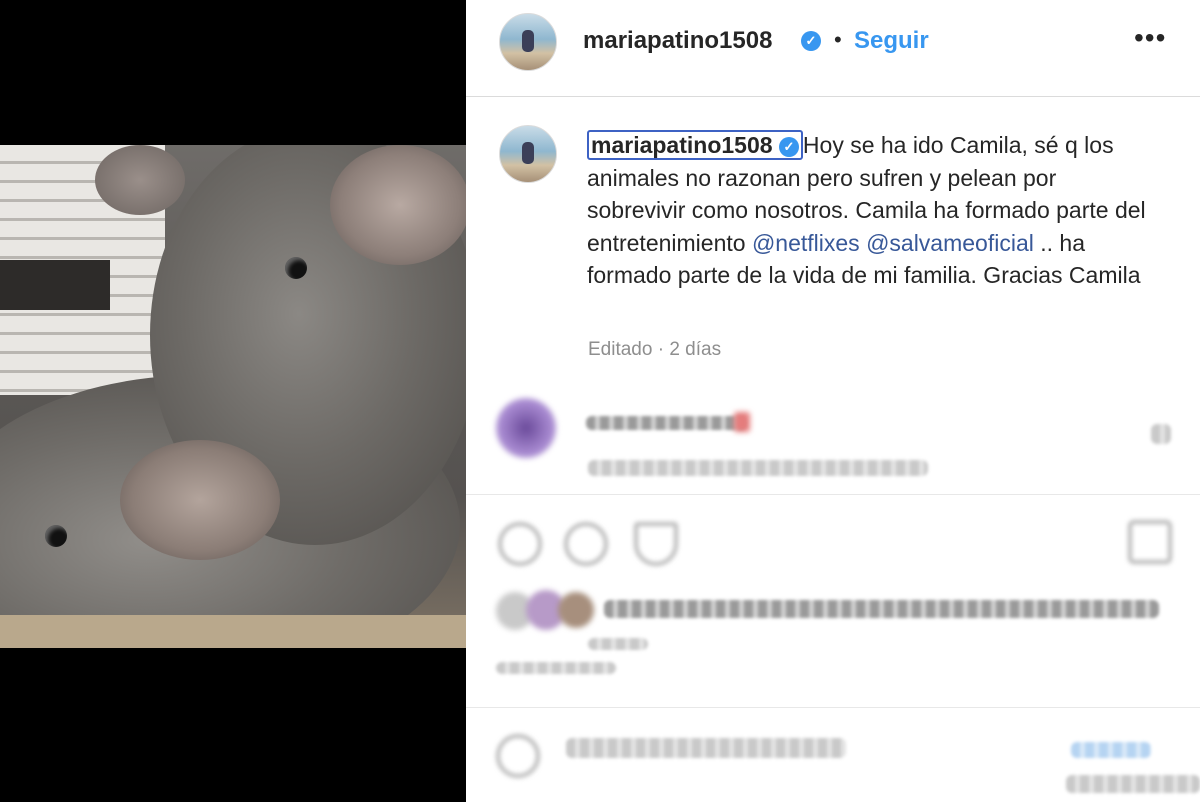 Image resolution: width=1200 pixels, height=802 pixels. What do you see at coordinates (576, 610) in the screenshot?
I see `liker-avatar-blurred` at bounding box center [576, 610].